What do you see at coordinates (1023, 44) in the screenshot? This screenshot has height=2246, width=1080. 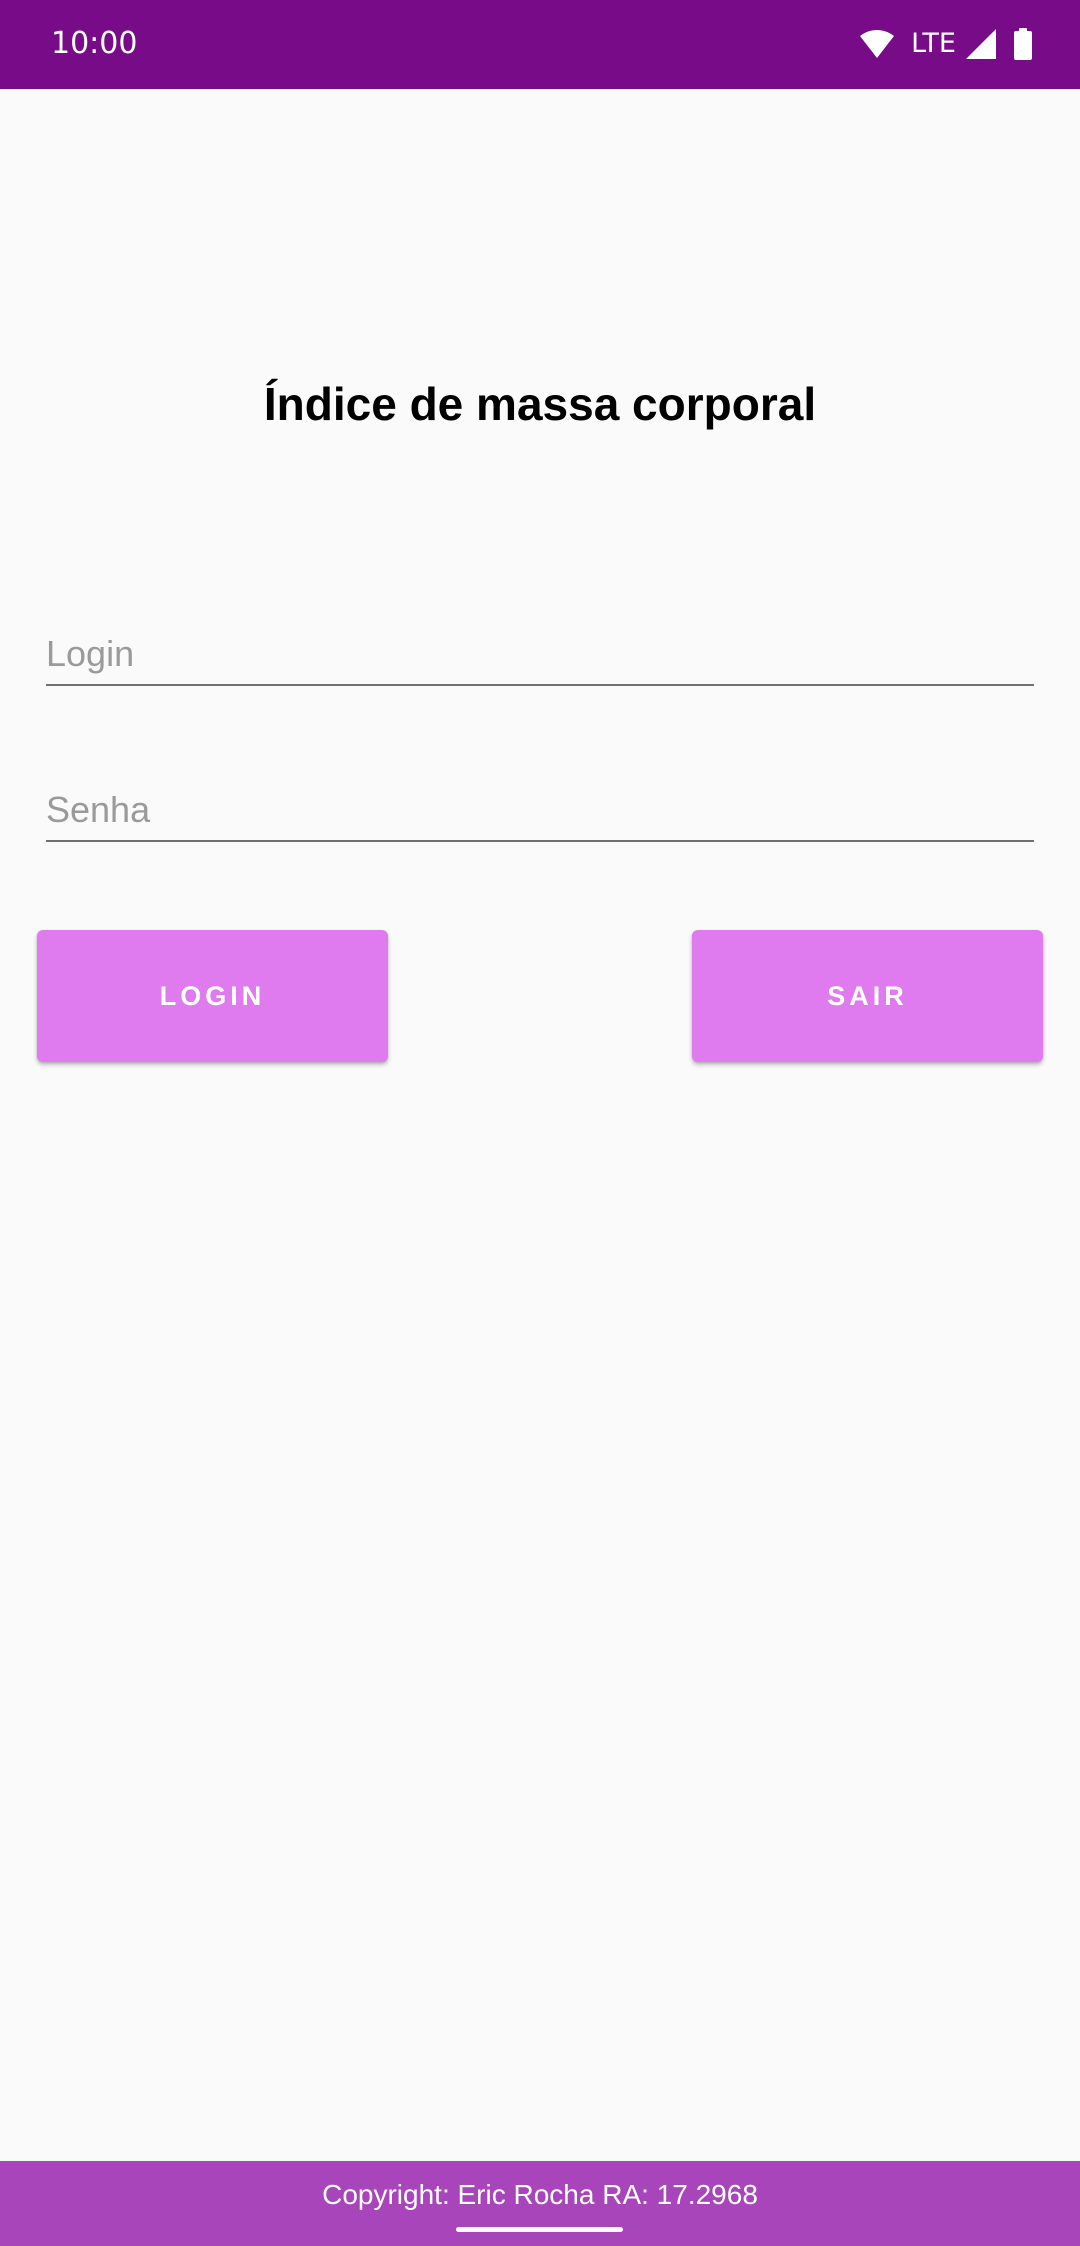 I see `battery-icon` at bounding box center [1023, 44].